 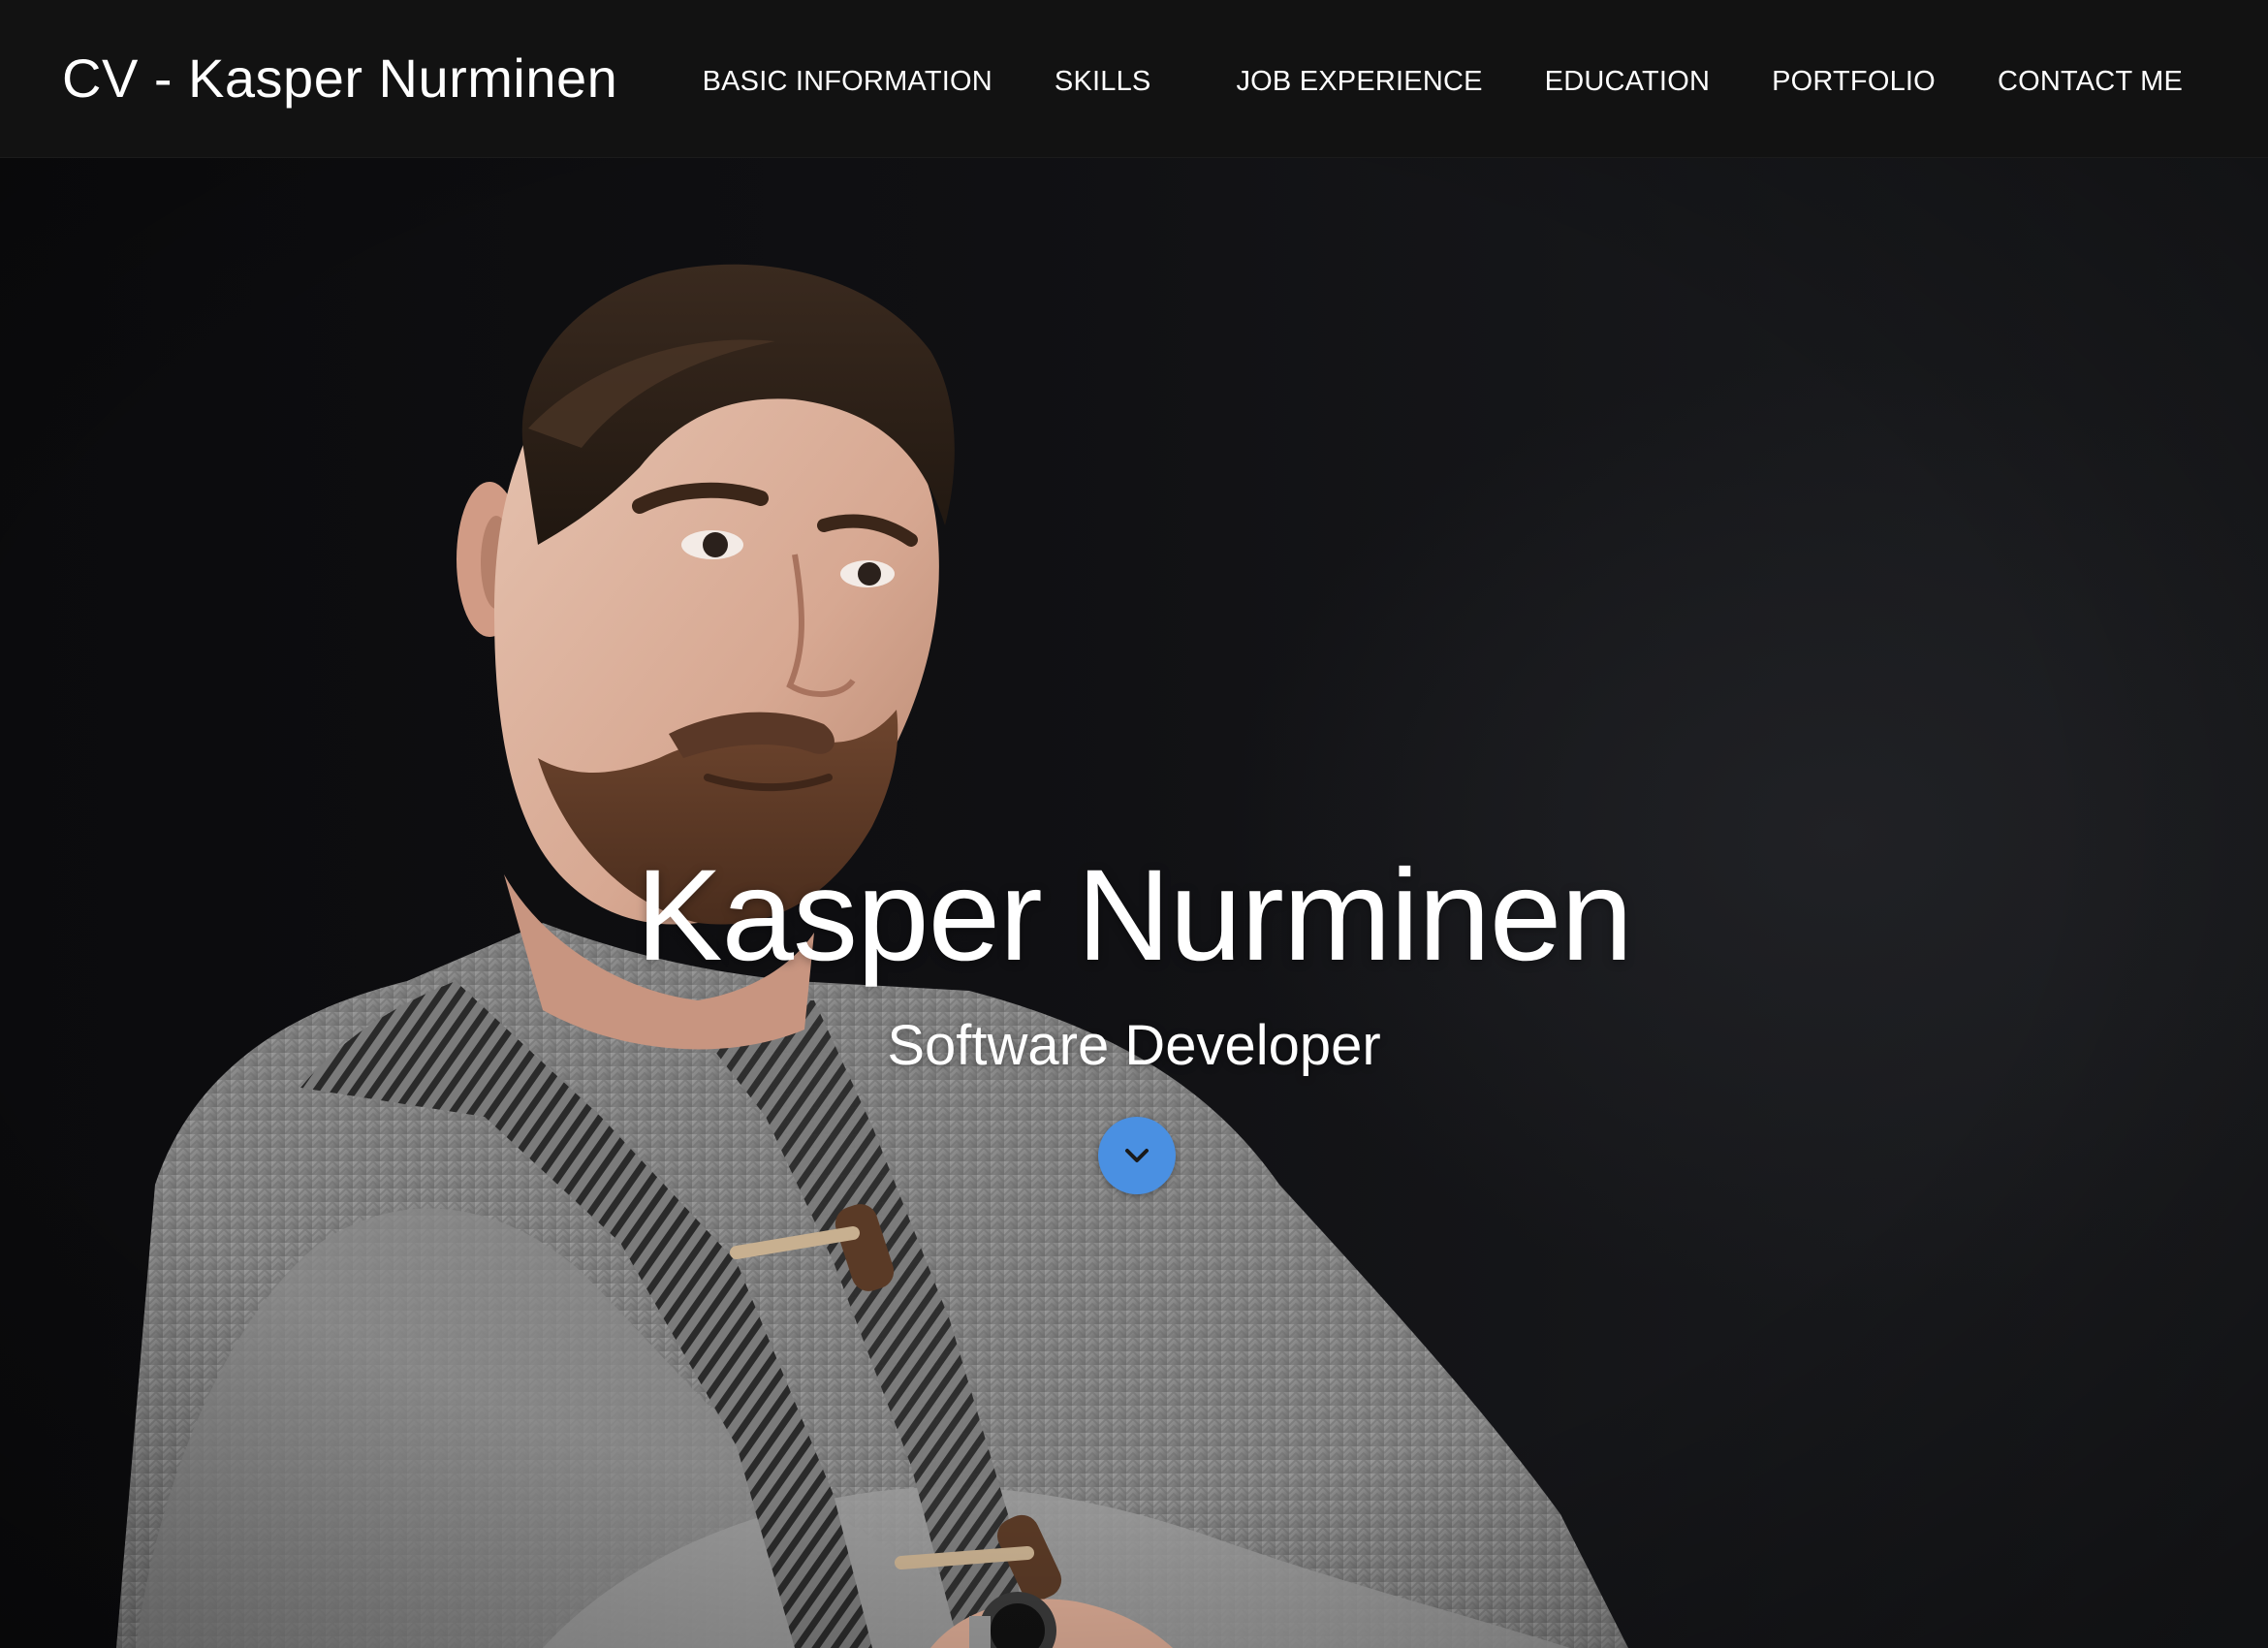 What do you see at coordinates (2090, 82) in the screenshot?
I see `nav-item-contact-me: CONTACT ME` at bounding box center [2090, 82].